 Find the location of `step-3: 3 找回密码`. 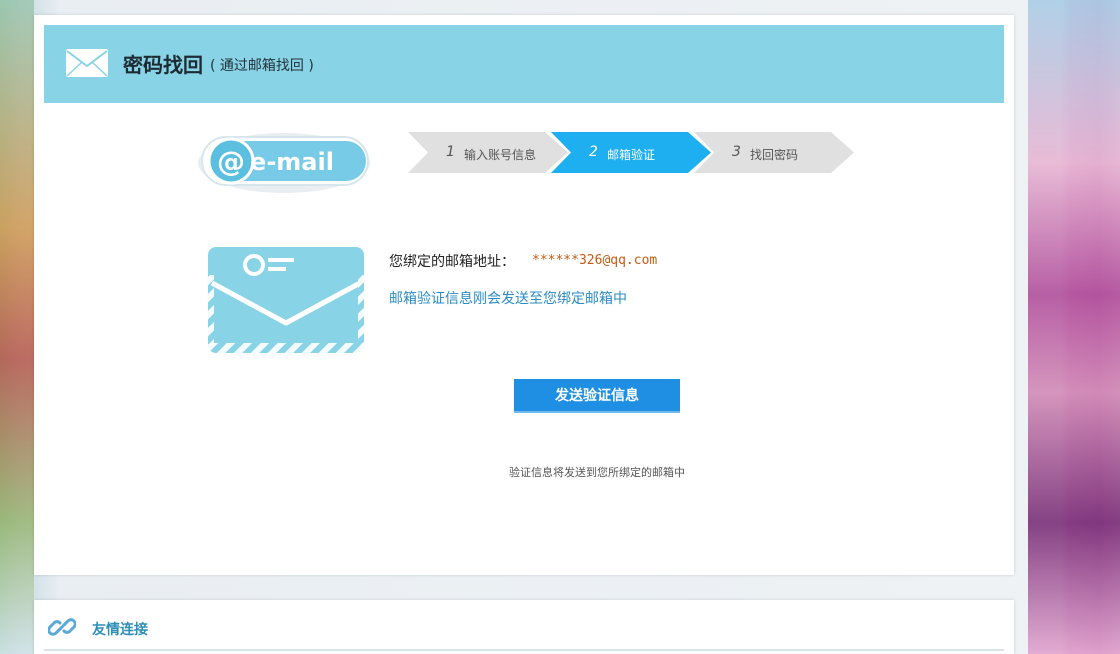

step-3: 3 找回密码 is located at coordinates (774, 152).